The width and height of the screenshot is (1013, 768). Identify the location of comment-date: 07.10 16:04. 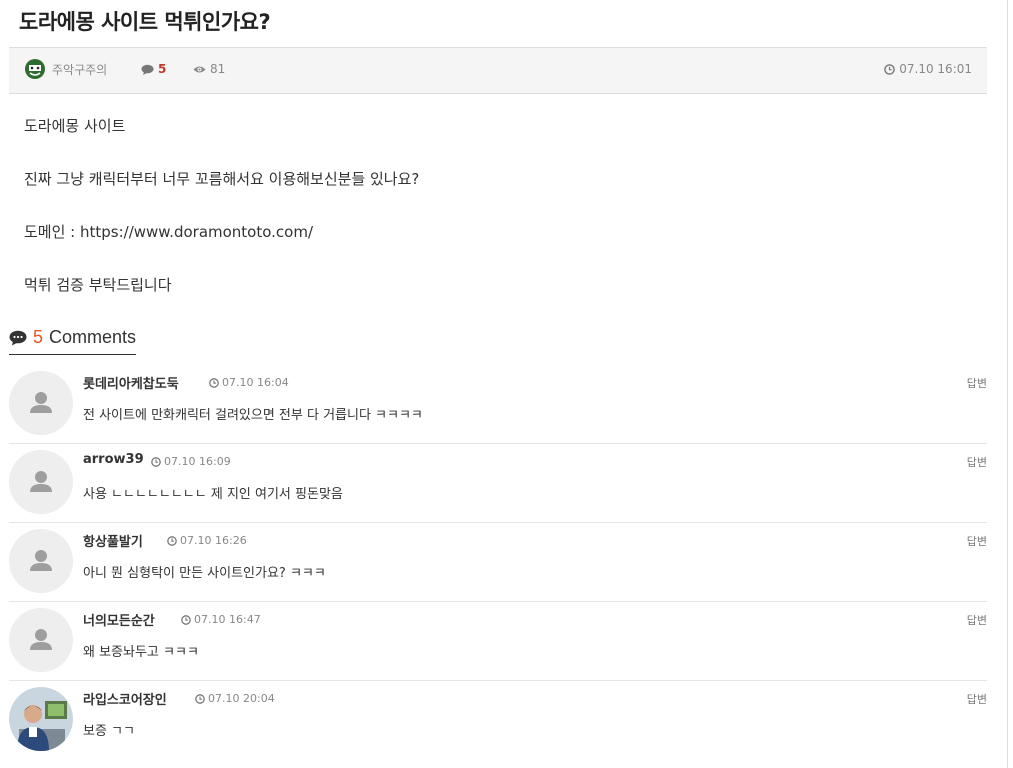
(249, 382).